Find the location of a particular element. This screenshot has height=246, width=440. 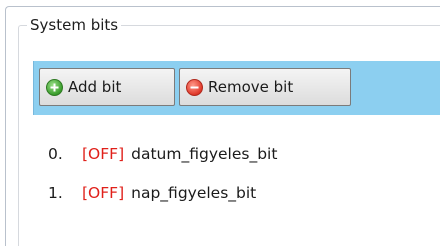

remove-bit-button: Remove bit is located at coordinates (265, 87).